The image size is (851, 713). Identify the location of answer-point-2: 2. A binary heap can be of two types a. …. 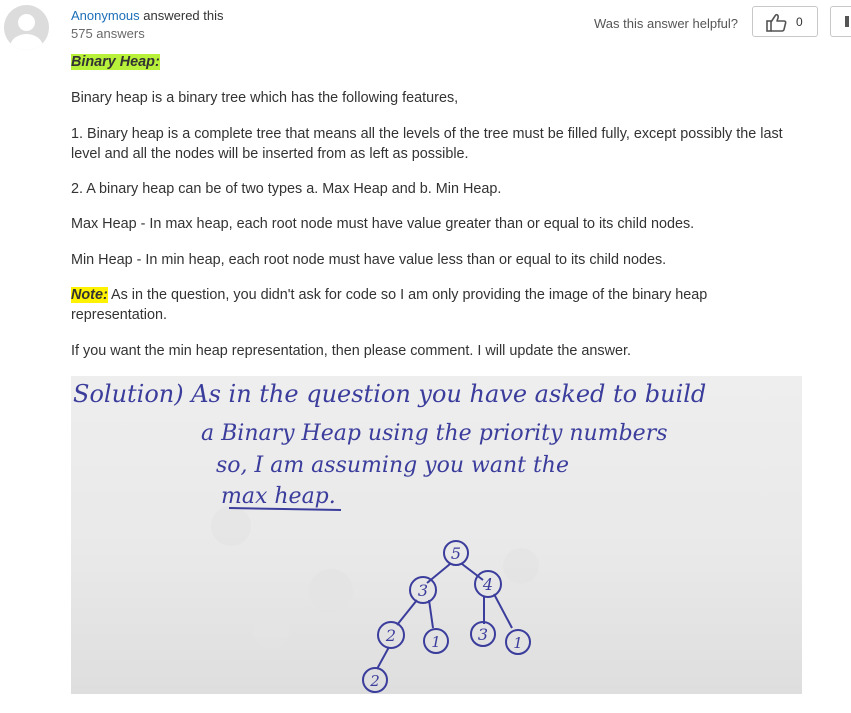
(286, 189).